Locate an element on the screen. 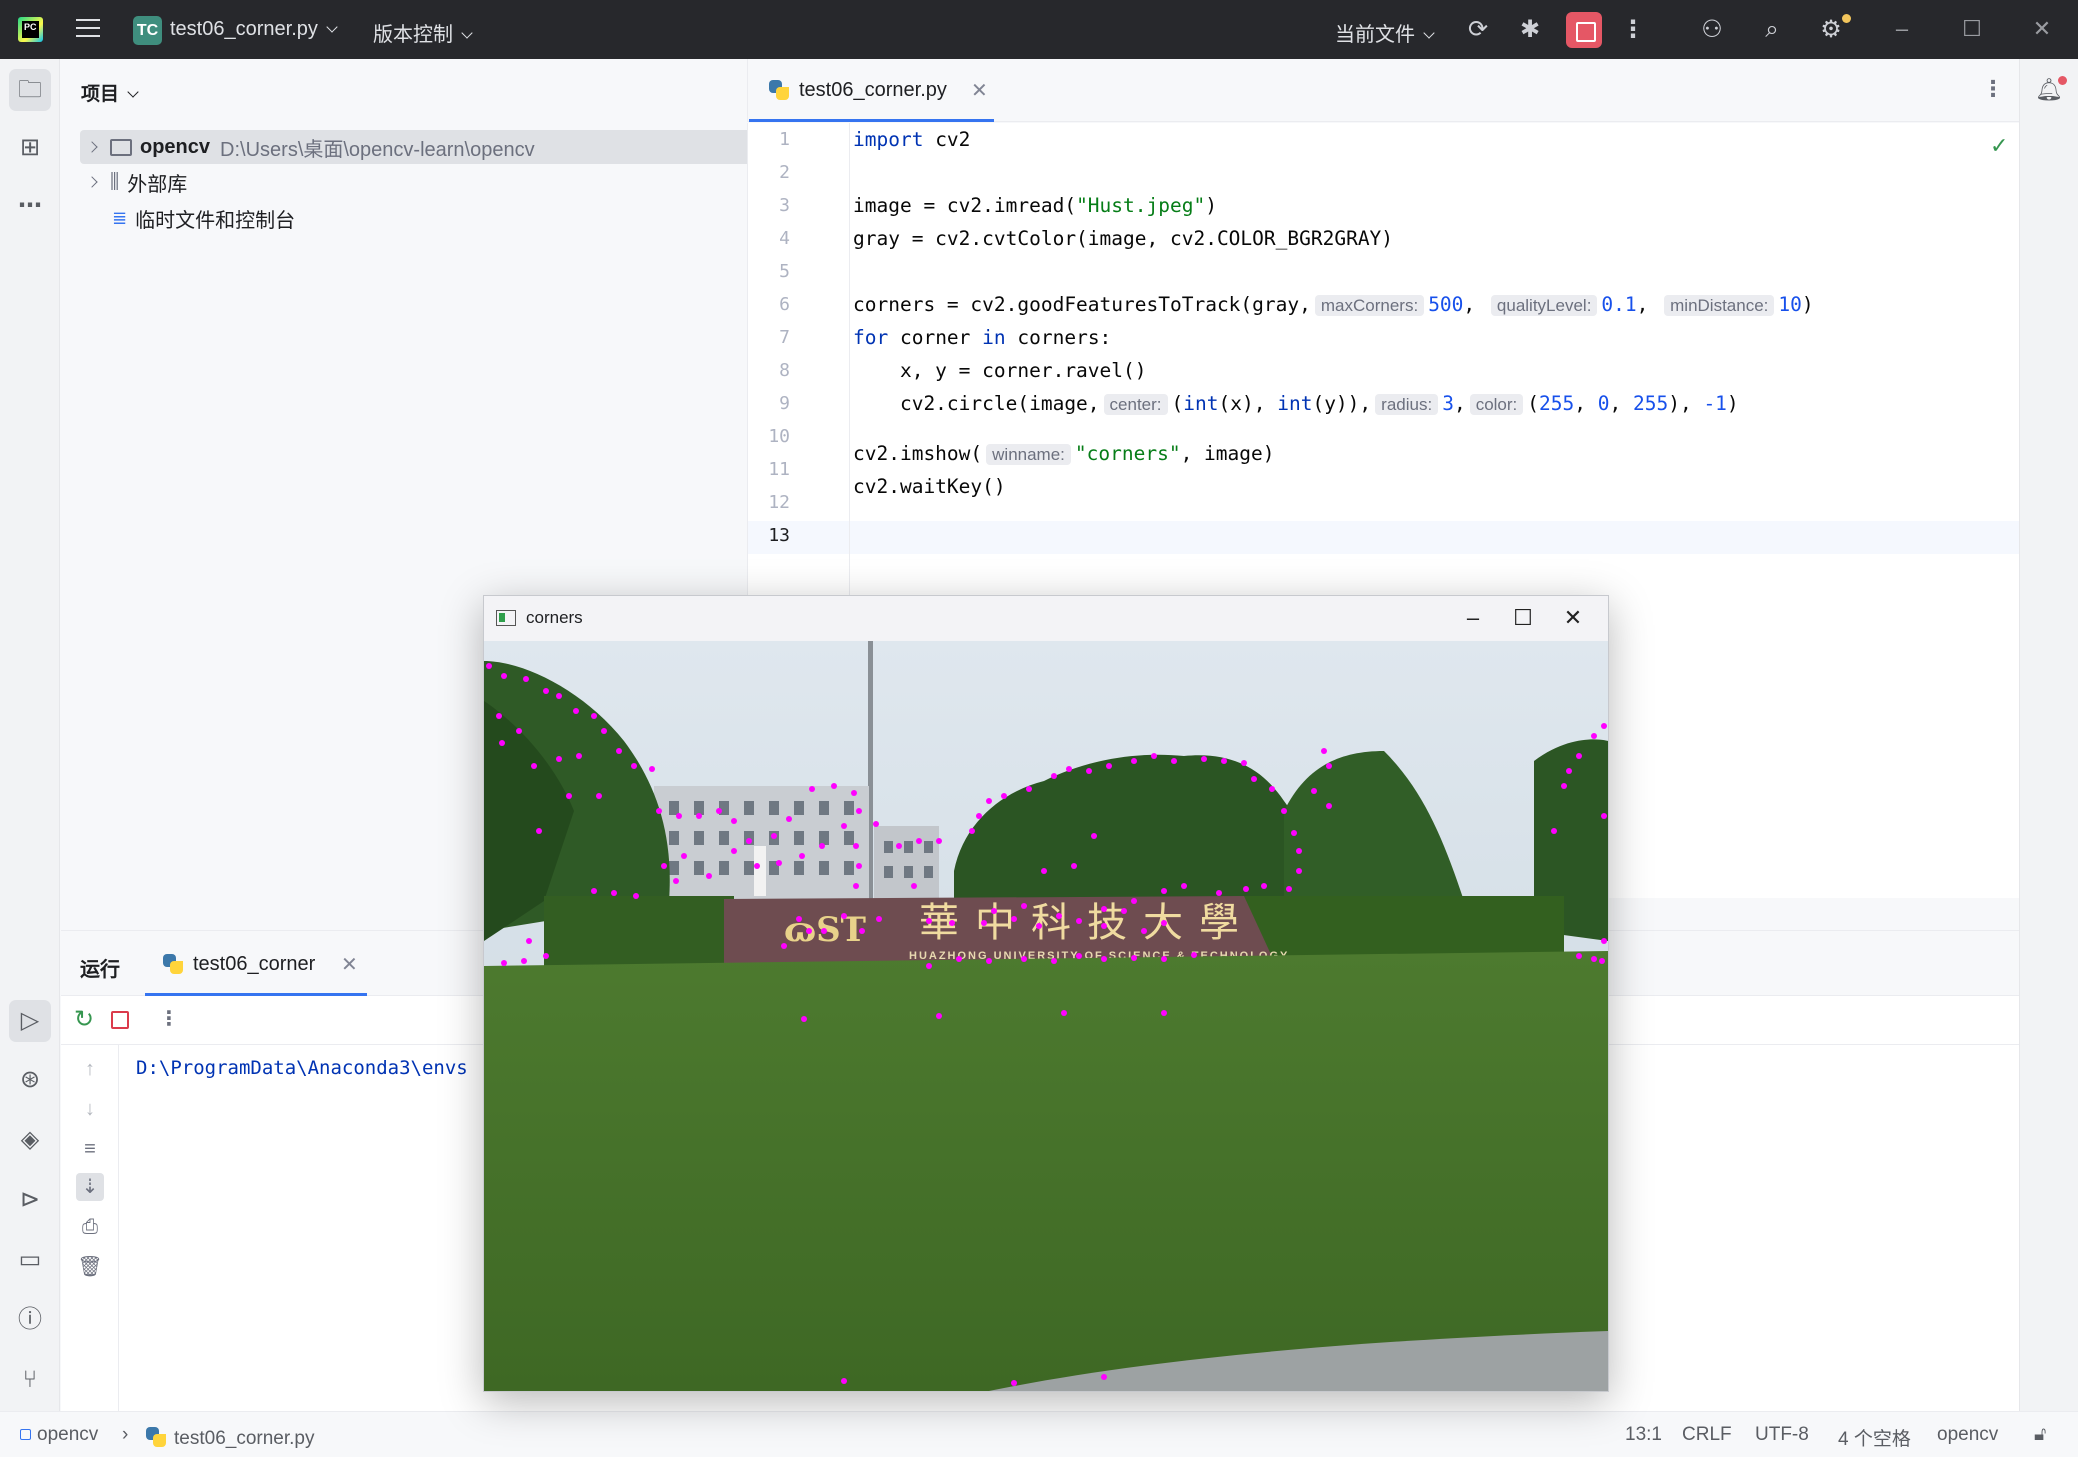 This screenshot has width=2078, height=1457. python-file-icon is located at coordinates (156, 1437).